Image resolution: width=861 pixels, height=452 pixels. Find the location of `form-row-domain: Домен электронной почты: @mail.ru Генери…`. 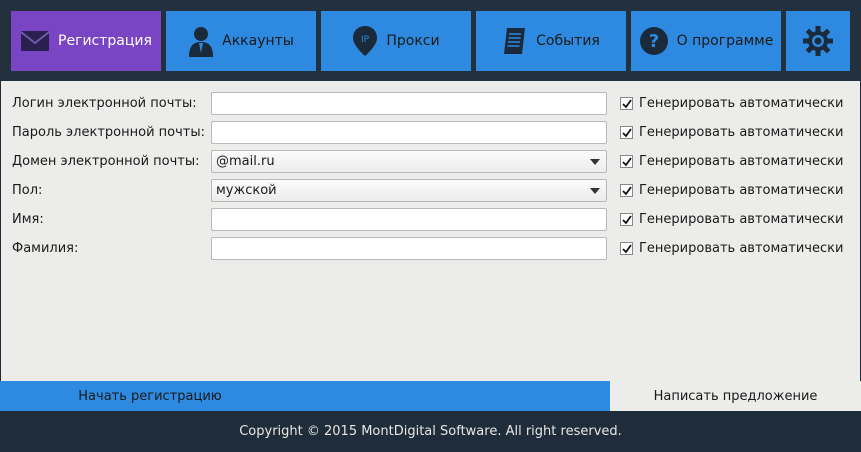

form-row-domain: Домен электронной почты: @mail.ru Генери… is located at coordinates (431, 162).